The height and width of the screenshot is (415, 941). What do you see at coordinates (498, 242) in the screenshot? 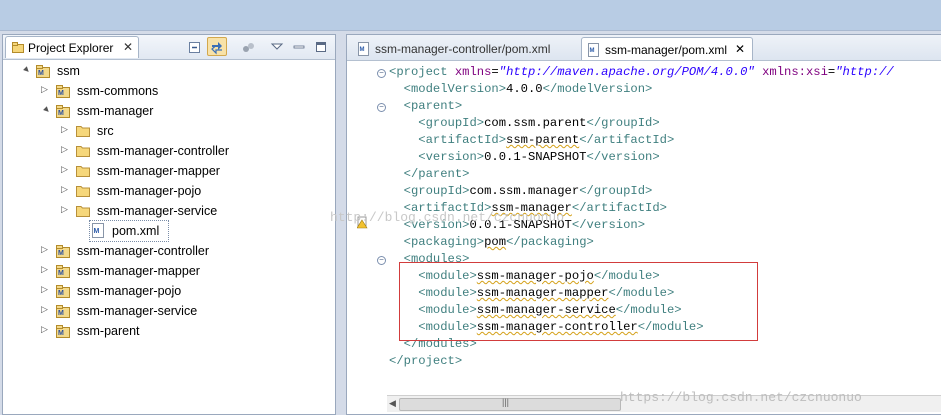
I see `code-line: <packaging>pom</packaging>` at bounding box center [498, 242].